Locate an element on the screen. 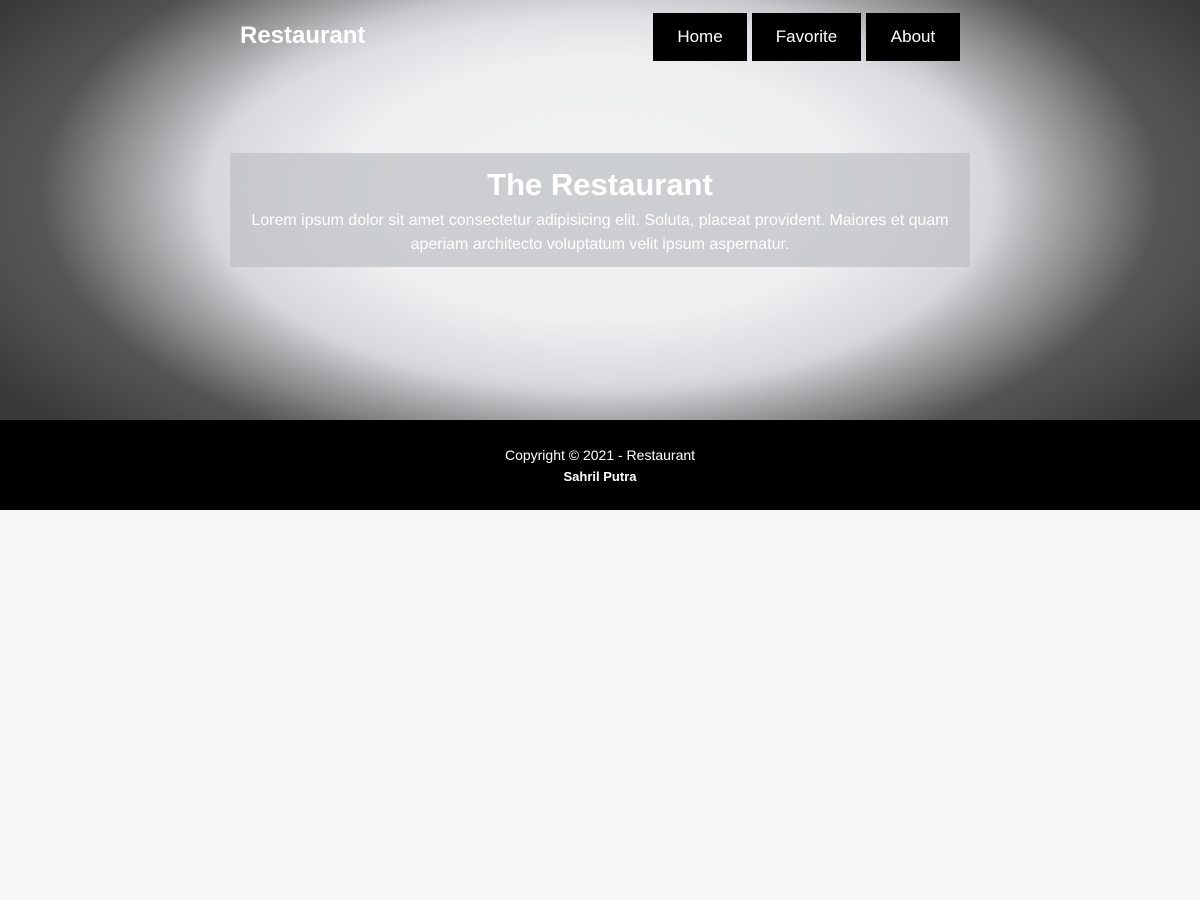 This screenshot has height=900, width=1200. hero-title: The Restaurant is located at coordinates (600, 184).